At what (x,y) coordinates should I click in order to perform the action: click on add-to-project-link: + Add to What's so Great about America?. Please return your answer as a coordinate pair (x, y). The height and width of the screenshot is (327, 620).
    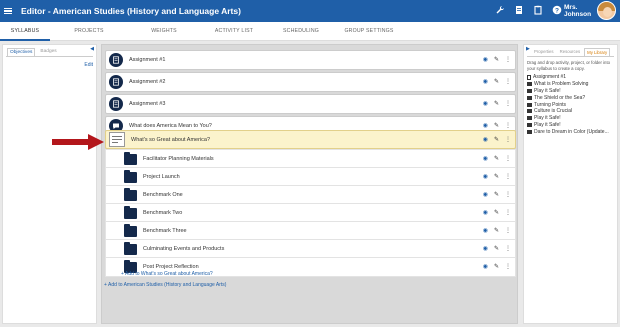
    Looking at the image, I should click on (167, 274).